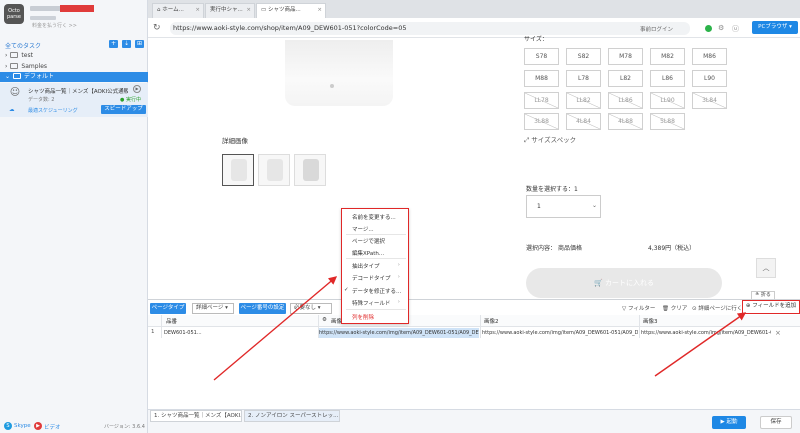 This screenshot has width=800, height=433. What do you see at coordinates (583, 56) in the screenshot?
I see `size-option: S82` at bounding box center [583, 56].